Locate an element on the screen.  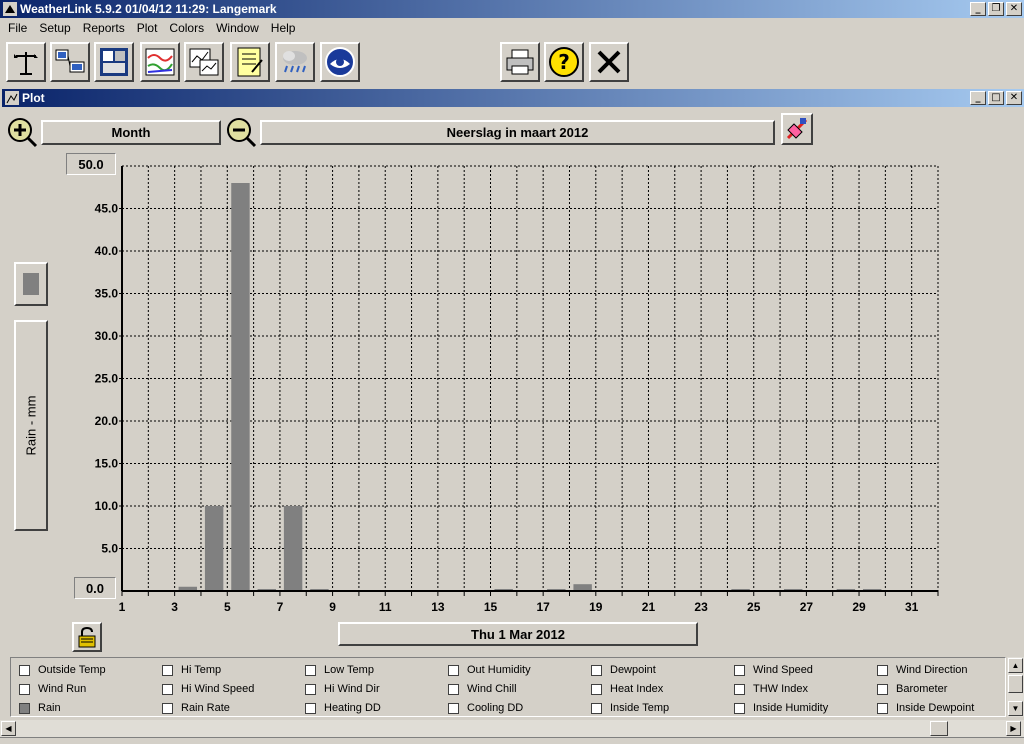
legend-item: Heating DD is located at coordinates (343, 708).